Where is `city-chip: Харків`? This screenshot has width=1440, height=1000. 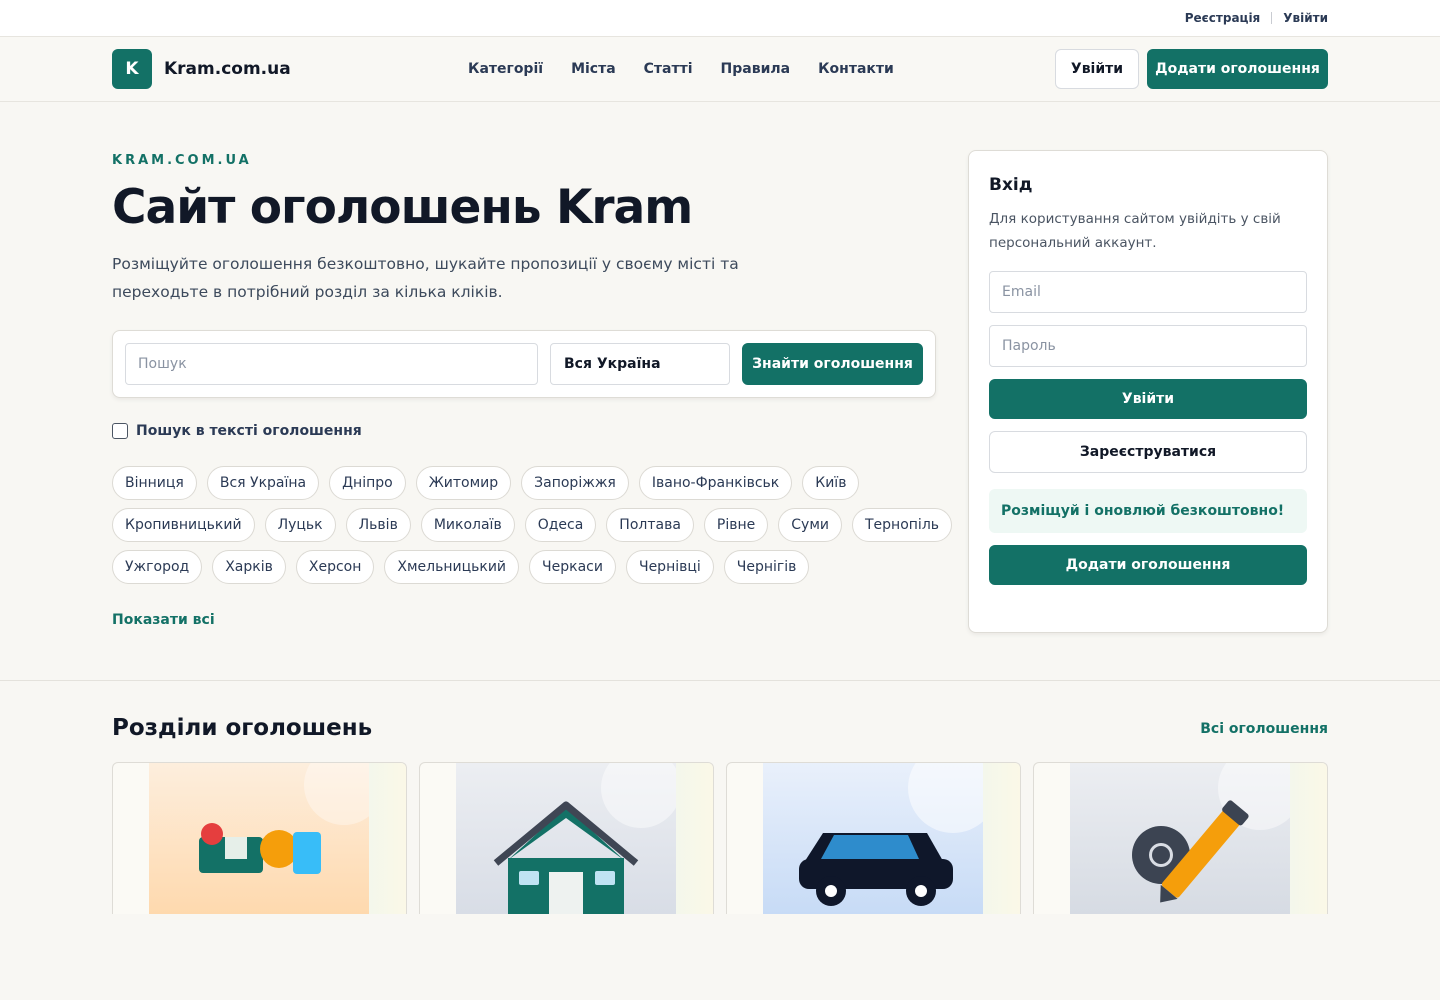 city-chip: Харків is located at coordinates (249, 567).